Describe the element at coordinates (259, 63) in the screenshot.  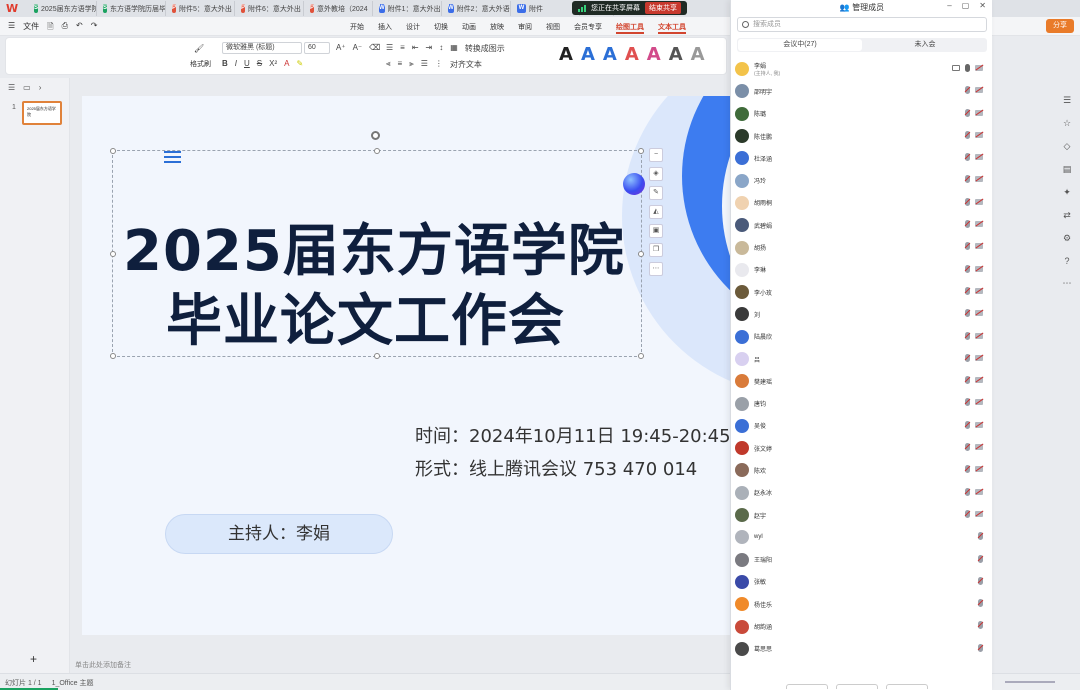
I see `strikethrough-icon: S` at that location.